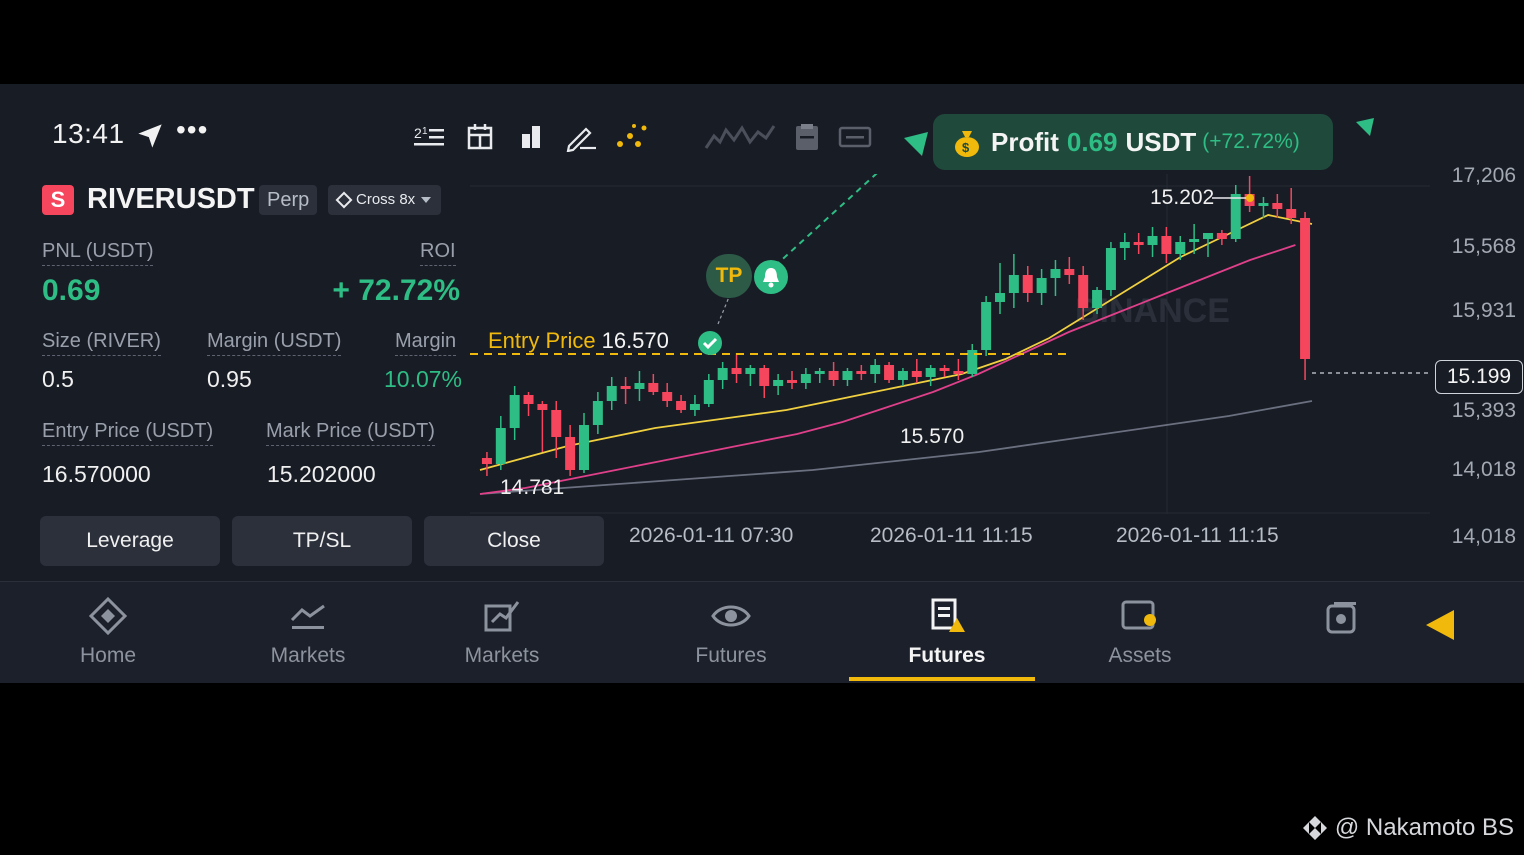 This screenshot has width=1524, height=855. What do you see at coordinates (729, 276) in the screenshot?
I see `tp-badge: TP` at bounding box center [729, 276].